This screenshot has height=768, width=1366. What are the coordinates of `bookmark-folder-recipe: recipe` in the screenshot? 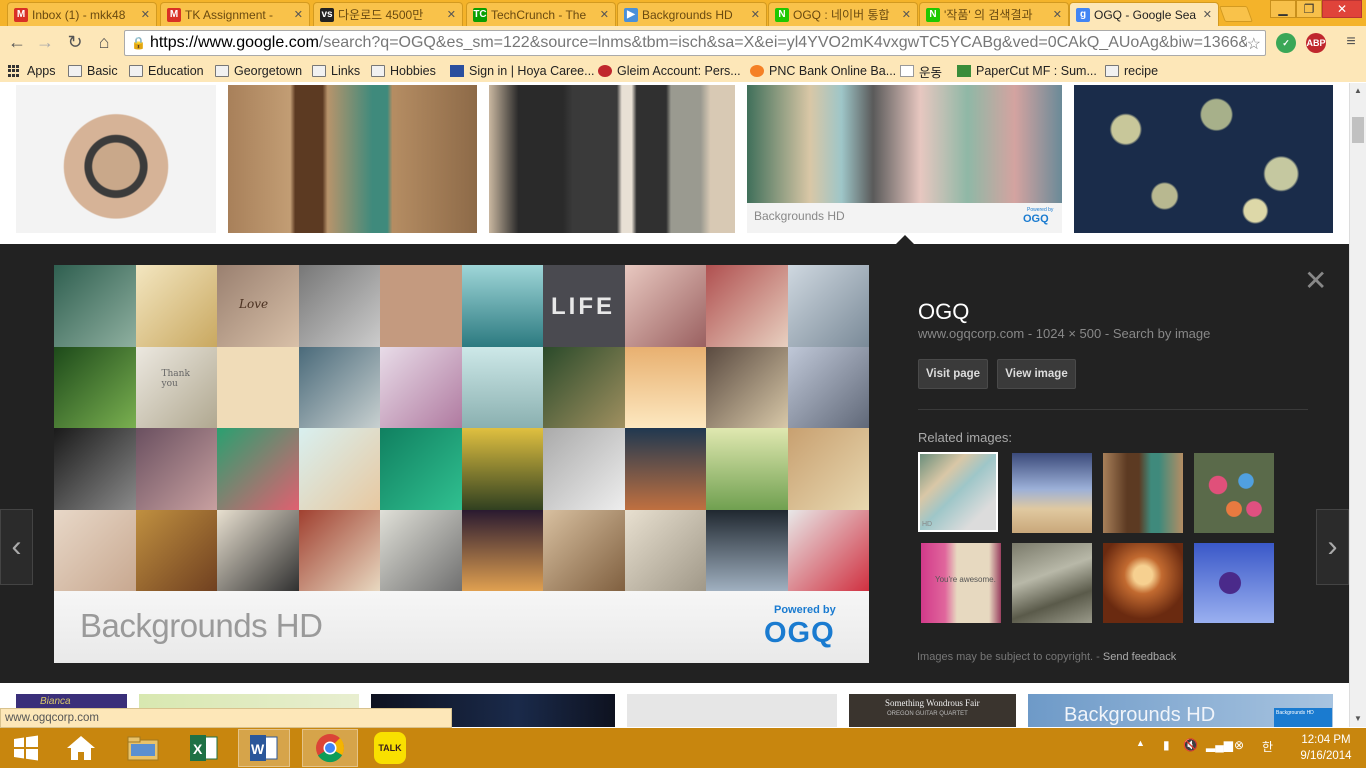 It's located at (1131, 71).